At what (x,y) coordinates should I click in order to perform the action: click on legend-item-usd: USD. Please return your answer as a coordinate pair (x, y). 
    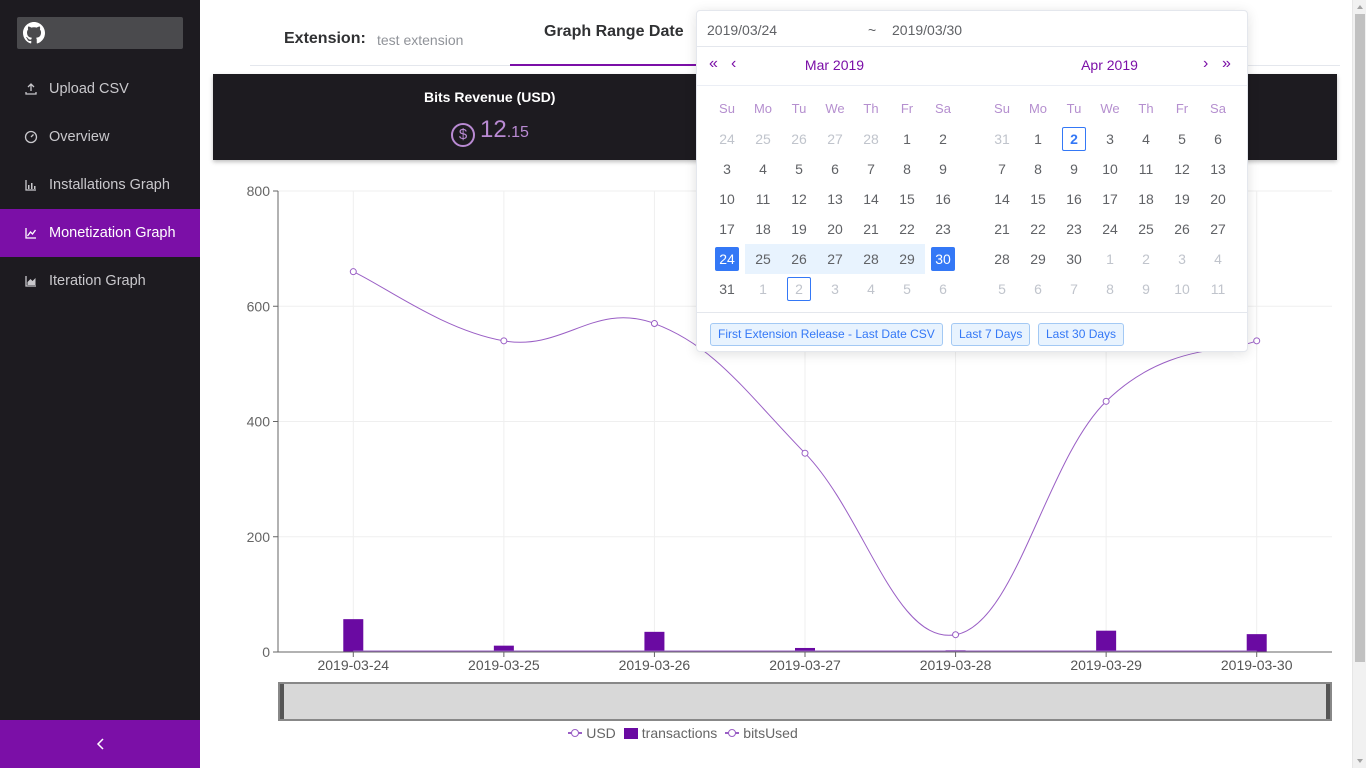
    Looking at the image, I should click on (592, 733).